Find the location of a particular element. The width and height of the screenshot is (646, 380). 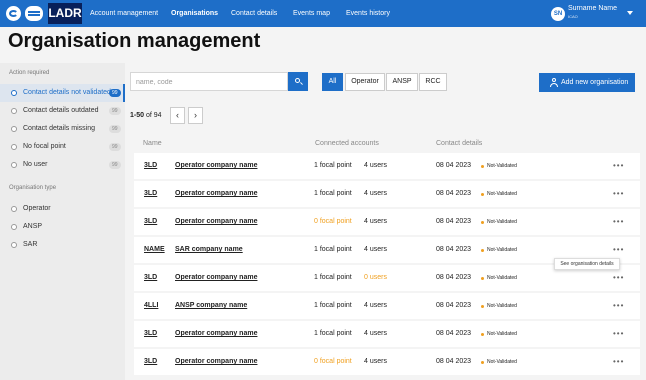

sidebar-item-label: Operator is located at coordinates (37, 208).